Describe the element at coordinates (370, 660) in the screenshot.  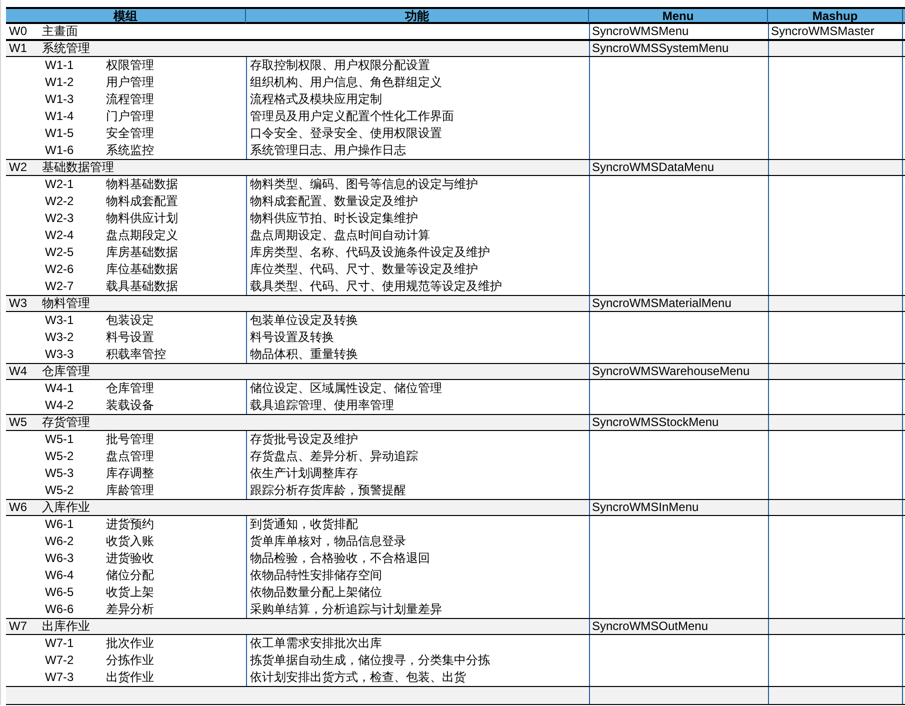
I see `function-text: 拣货单据自动生成，储位搜寻，分类集中分拣` at that location.